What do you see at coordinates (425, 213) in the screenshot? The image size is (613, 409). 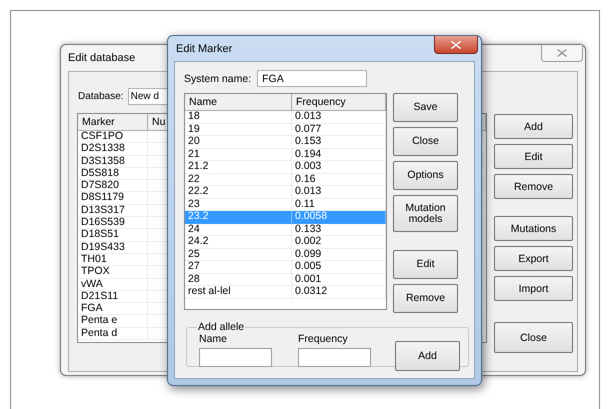 I see `action-button: Mutation models` at bounding box center [425, 213].